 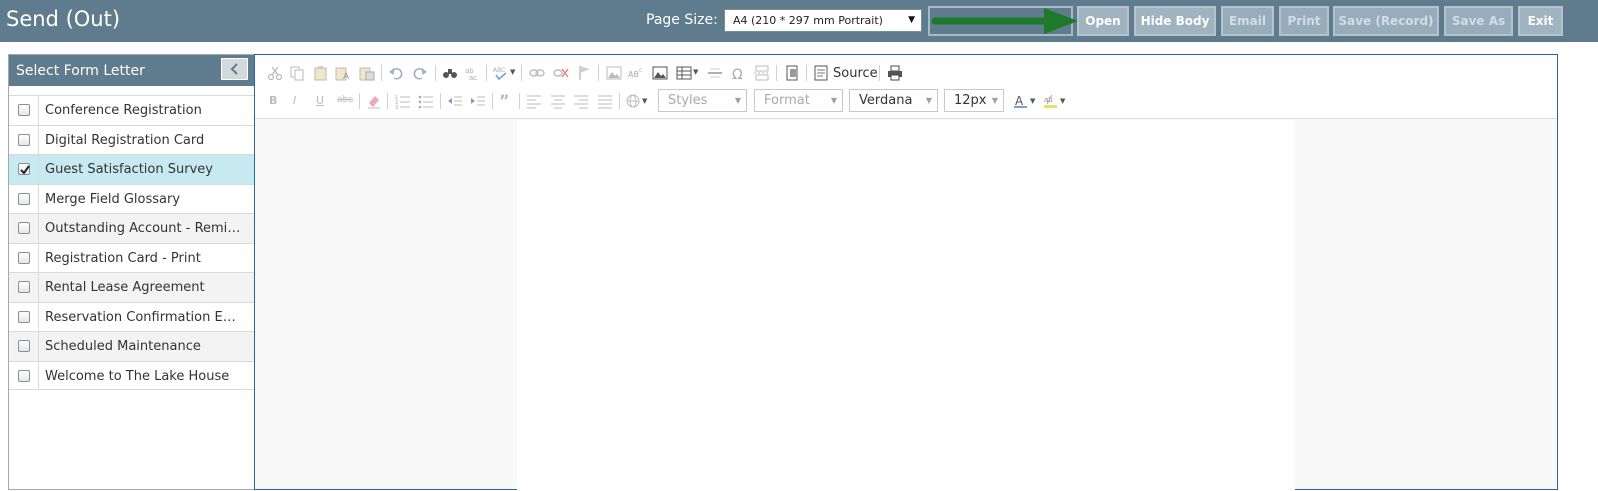 What do you see at coordinates (420, 73) in the screenshot?
I see `redo-icon` at bounding box center [420, 73].